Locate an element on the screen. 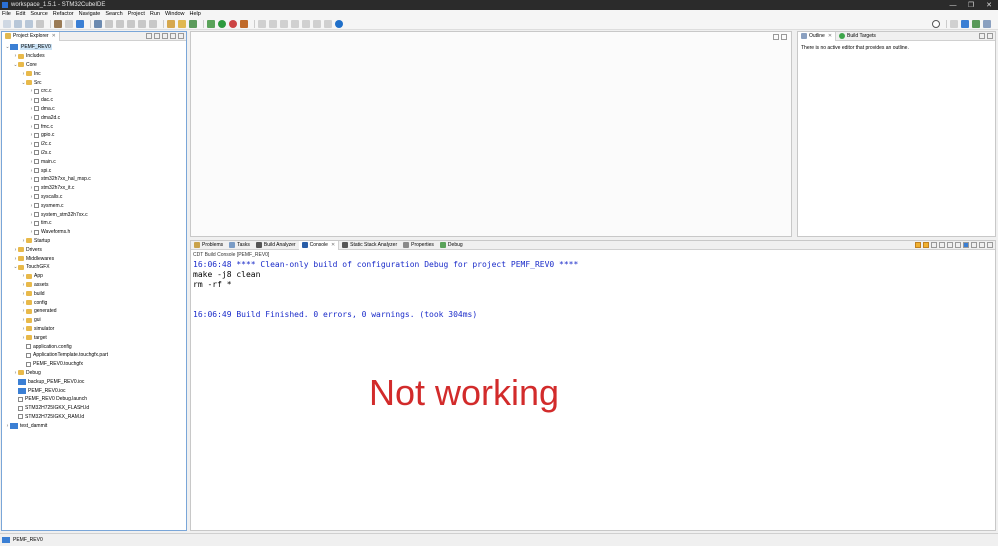 The height and width of the screenshot is (546, 998). debug-perspective-icon is located at coordinates (976, 24).